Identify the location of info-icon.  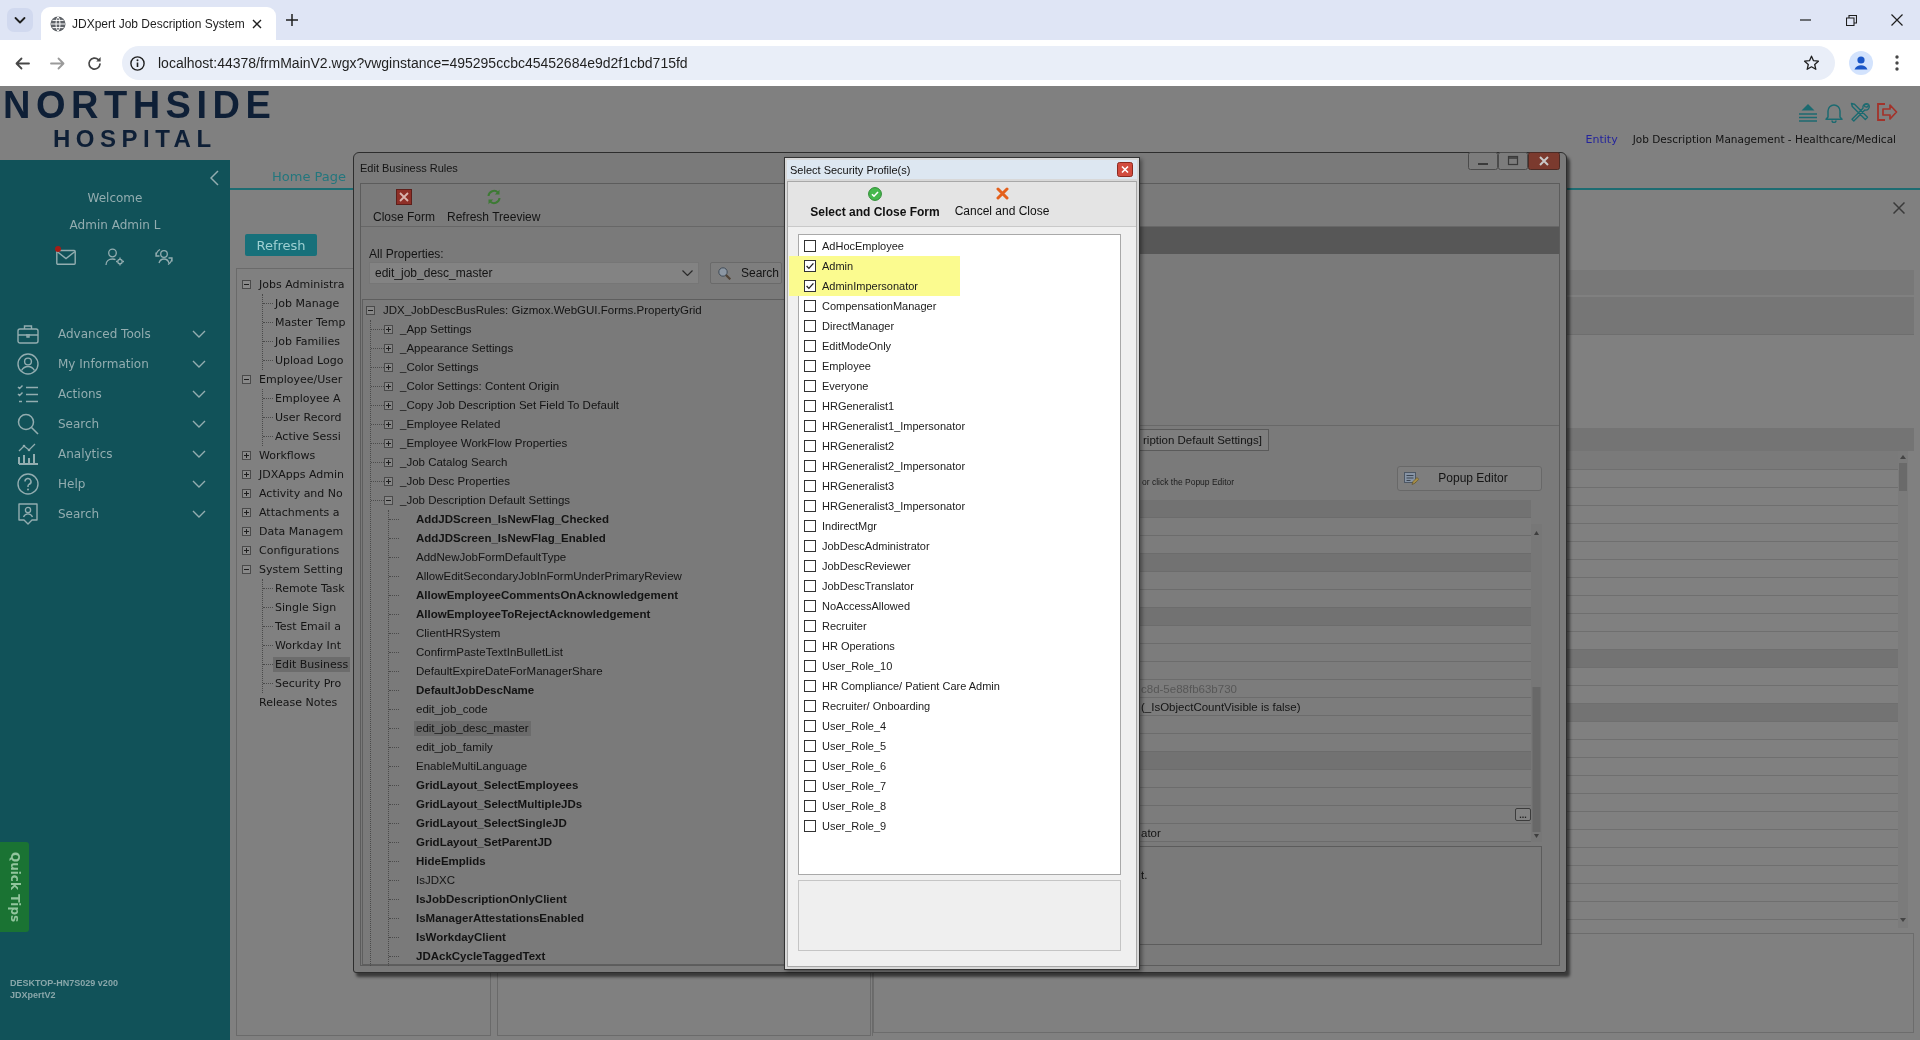
(137, 63).